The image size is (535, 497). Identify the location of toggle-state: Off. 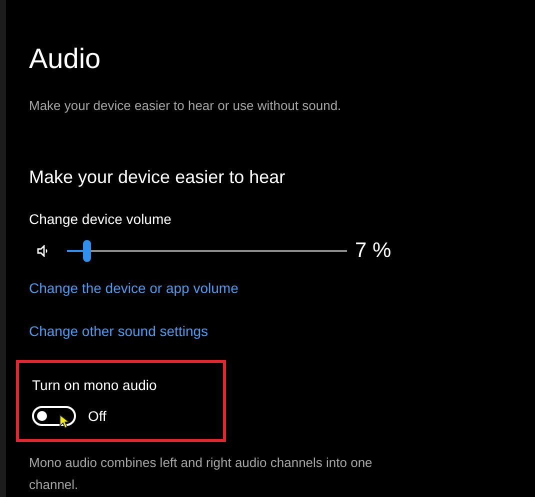
(97, 416).